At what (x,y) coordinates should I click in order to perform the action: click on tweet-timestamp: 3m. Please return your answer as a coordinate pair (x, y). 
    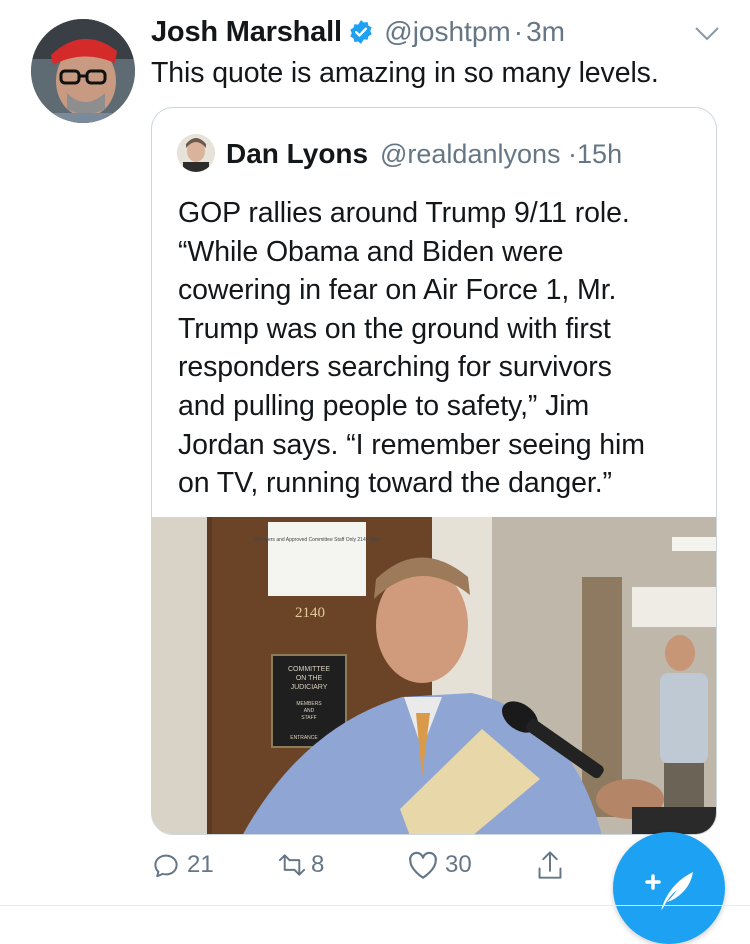
    Looking at the image, I should click on (545, 31).